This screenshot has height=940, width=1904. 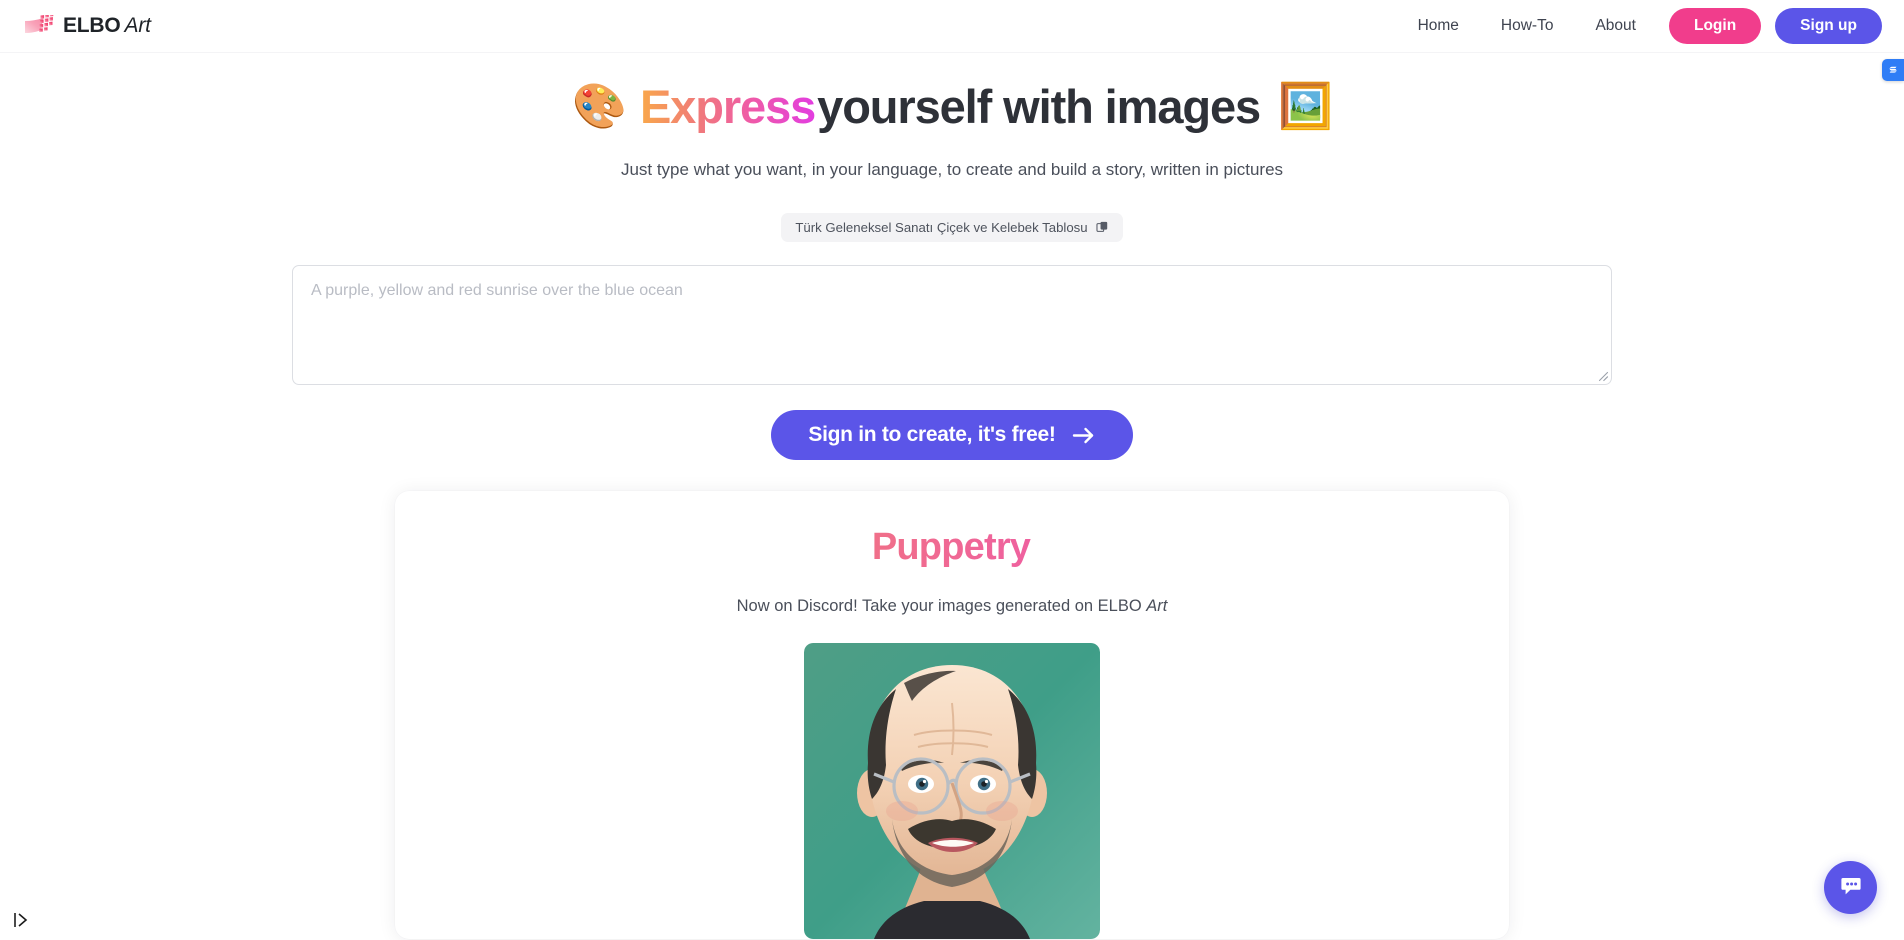 I want to click on prompt-area, so click(x=952, y=325).